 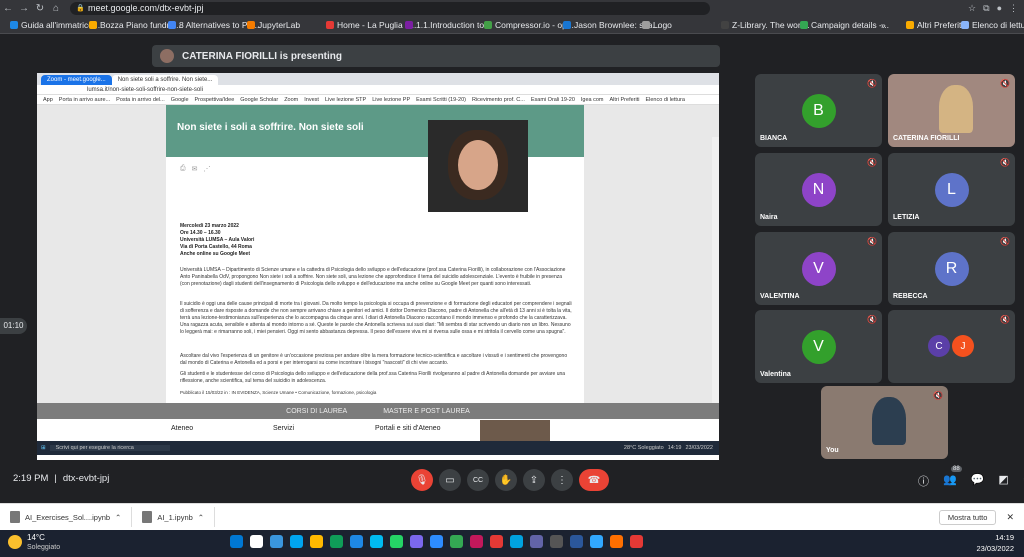 I want to click on footer-portali: Portali e siti d'Ateneo, so click(x=408, y=428).